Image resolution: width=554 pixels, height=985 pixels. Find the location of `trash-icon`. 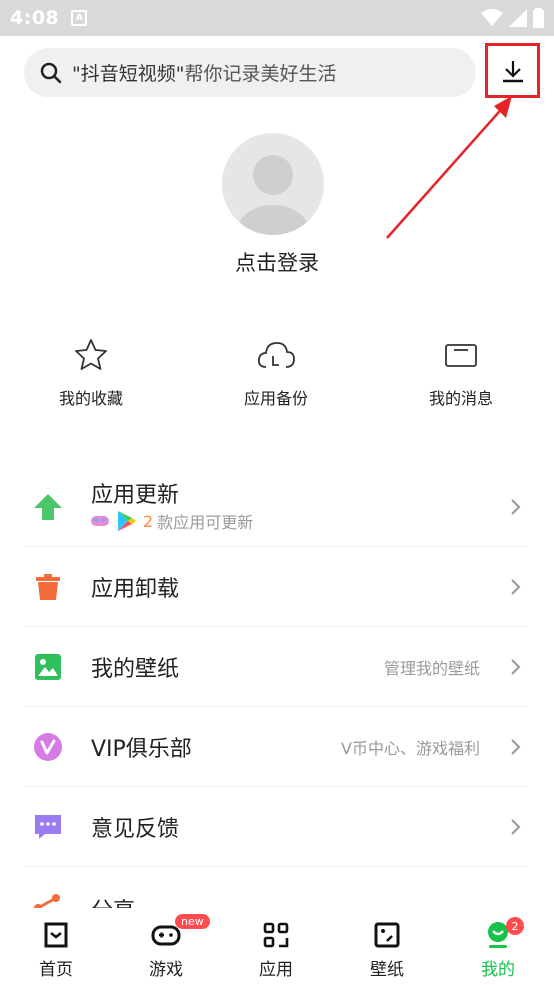

trash-icon is located at coordinates (48, 586).